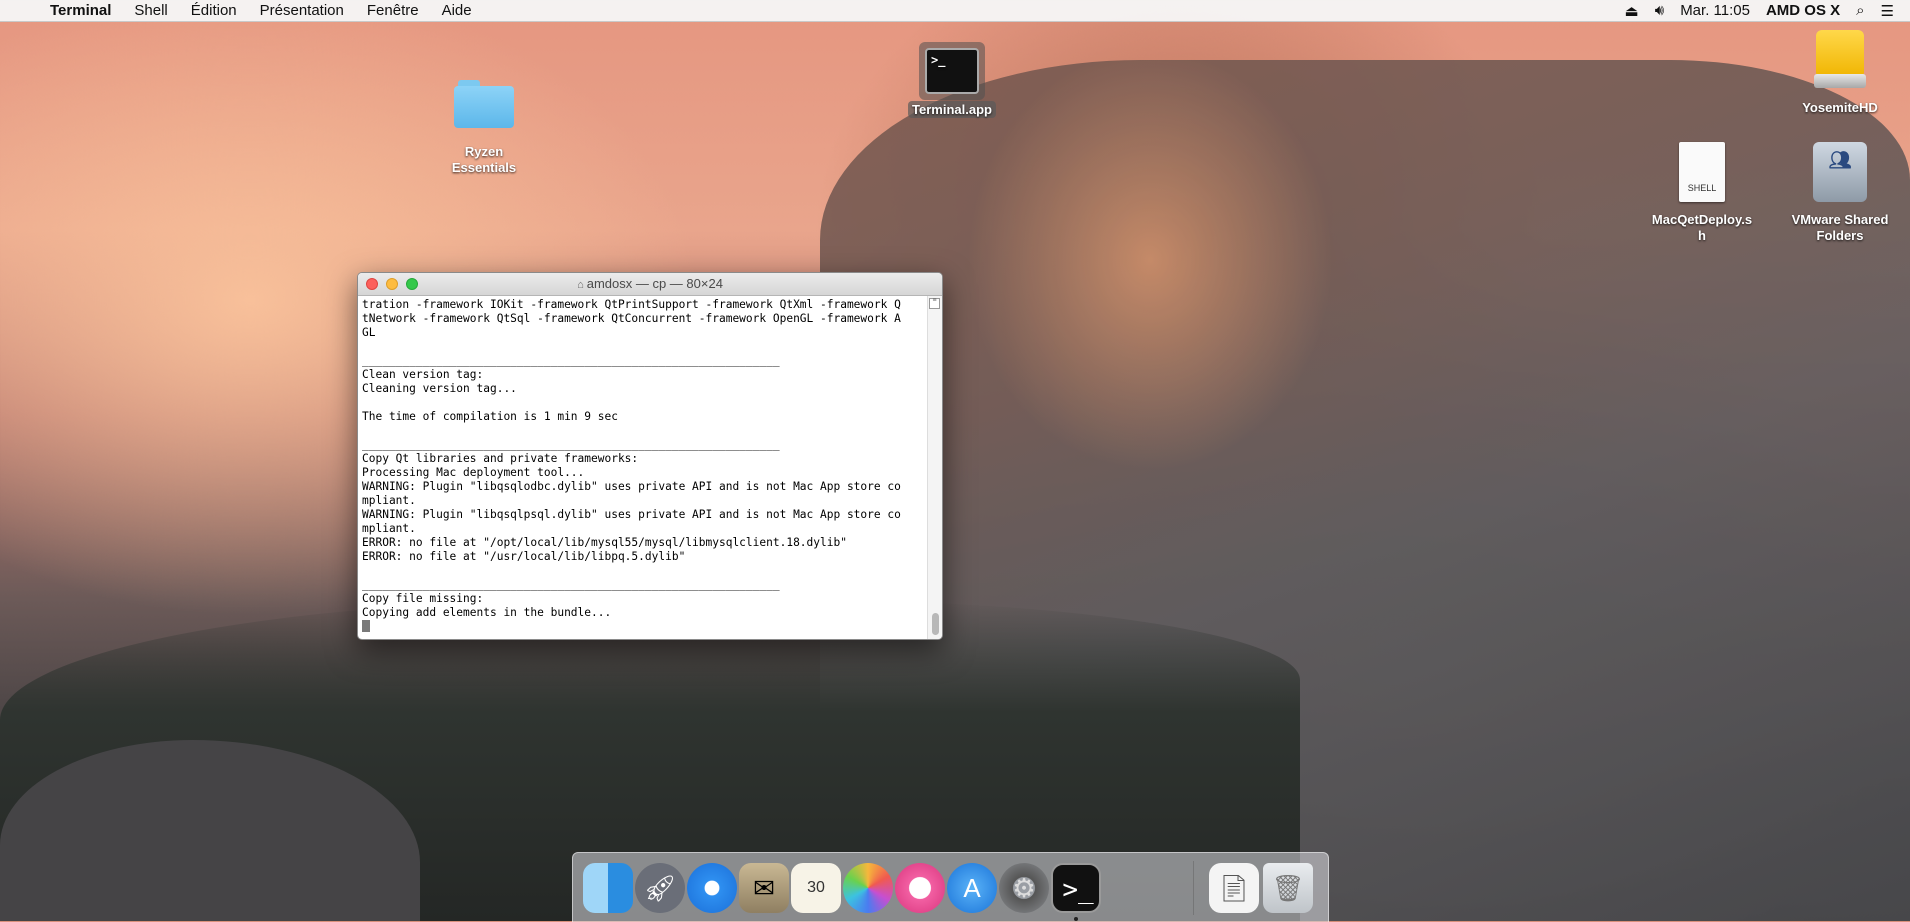 The image size is (1910, 922). Describe the element at coordinates (1840, 107) in the screenshot. I see `desktop-icon-label: YosemiteHD` at that location.